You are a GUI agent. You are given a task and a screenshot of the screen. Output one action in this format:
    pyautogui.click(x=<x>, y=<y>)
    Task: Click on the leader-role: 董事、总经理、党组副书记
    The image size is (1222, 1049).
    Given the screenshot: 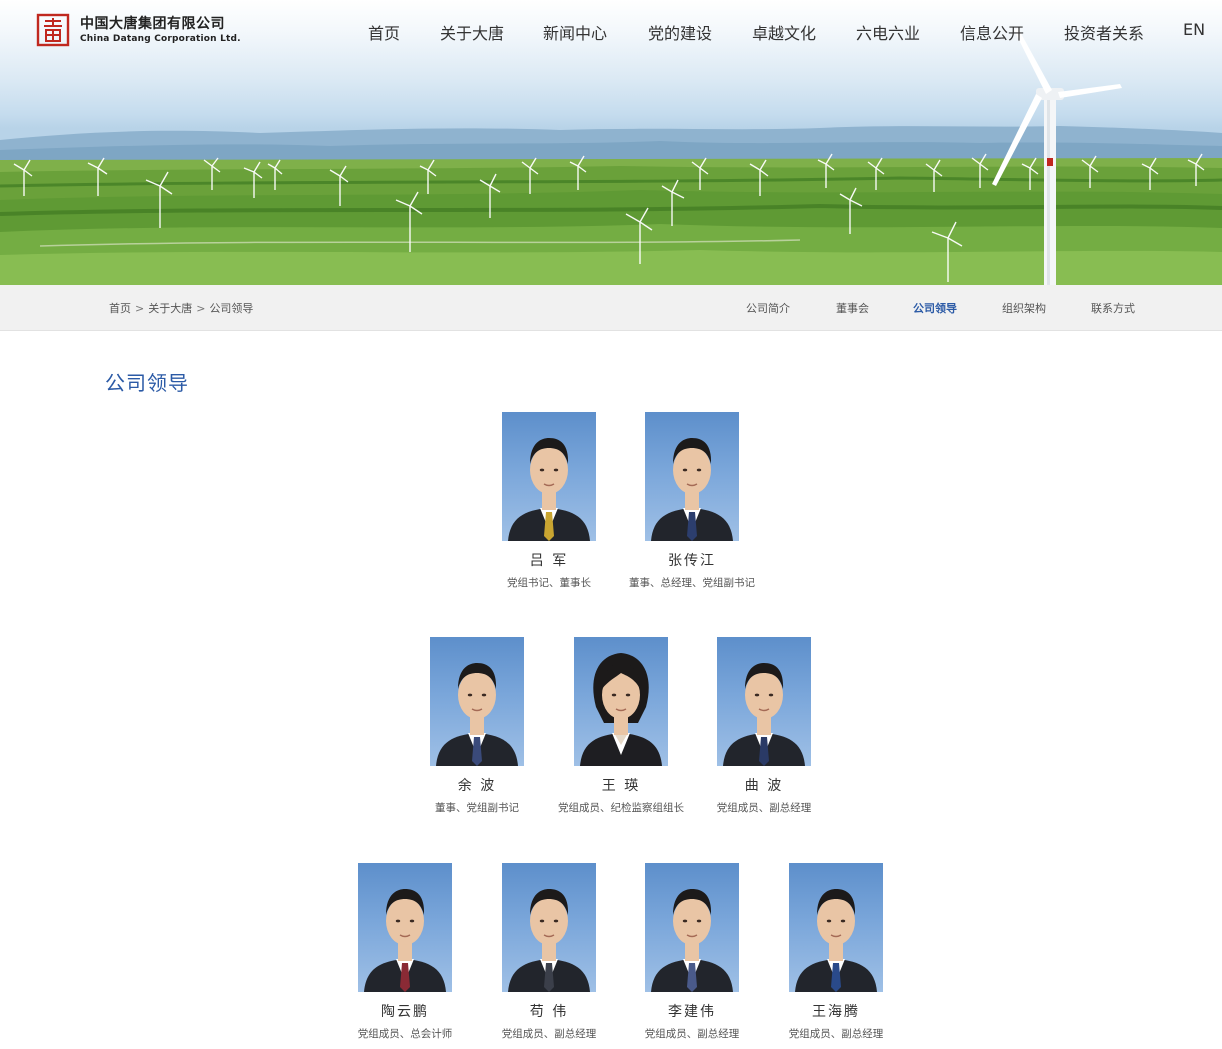 What is the action you would take?
    pyautogui.click(x=692, y=583)
    